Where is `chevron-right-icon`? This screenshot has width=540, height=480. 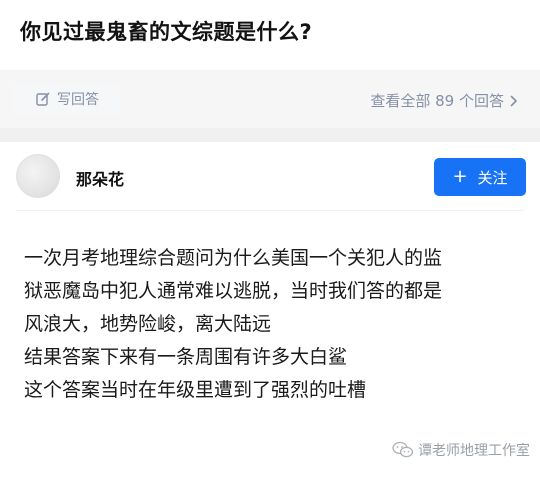 chevron-right-icon is located at coordinates (514, 101).